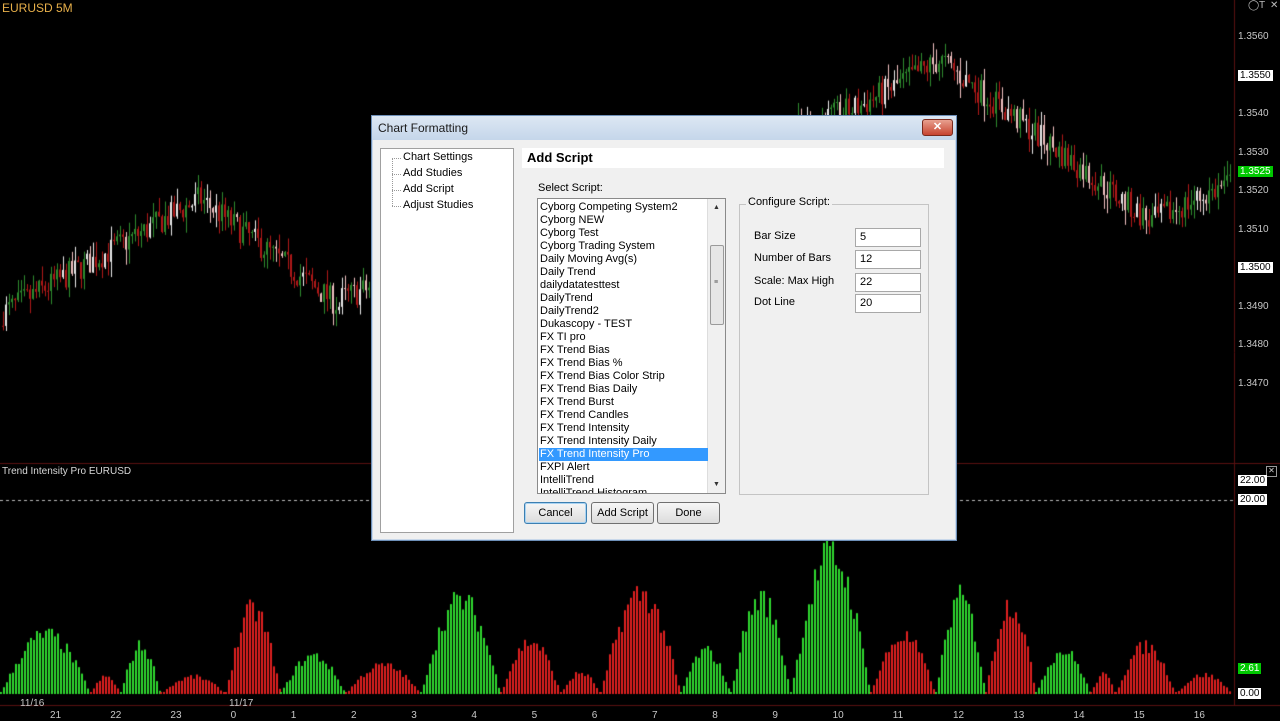 The image size is (1280, 721). I want to click on time-axis-label: 22, so click(116, 715).